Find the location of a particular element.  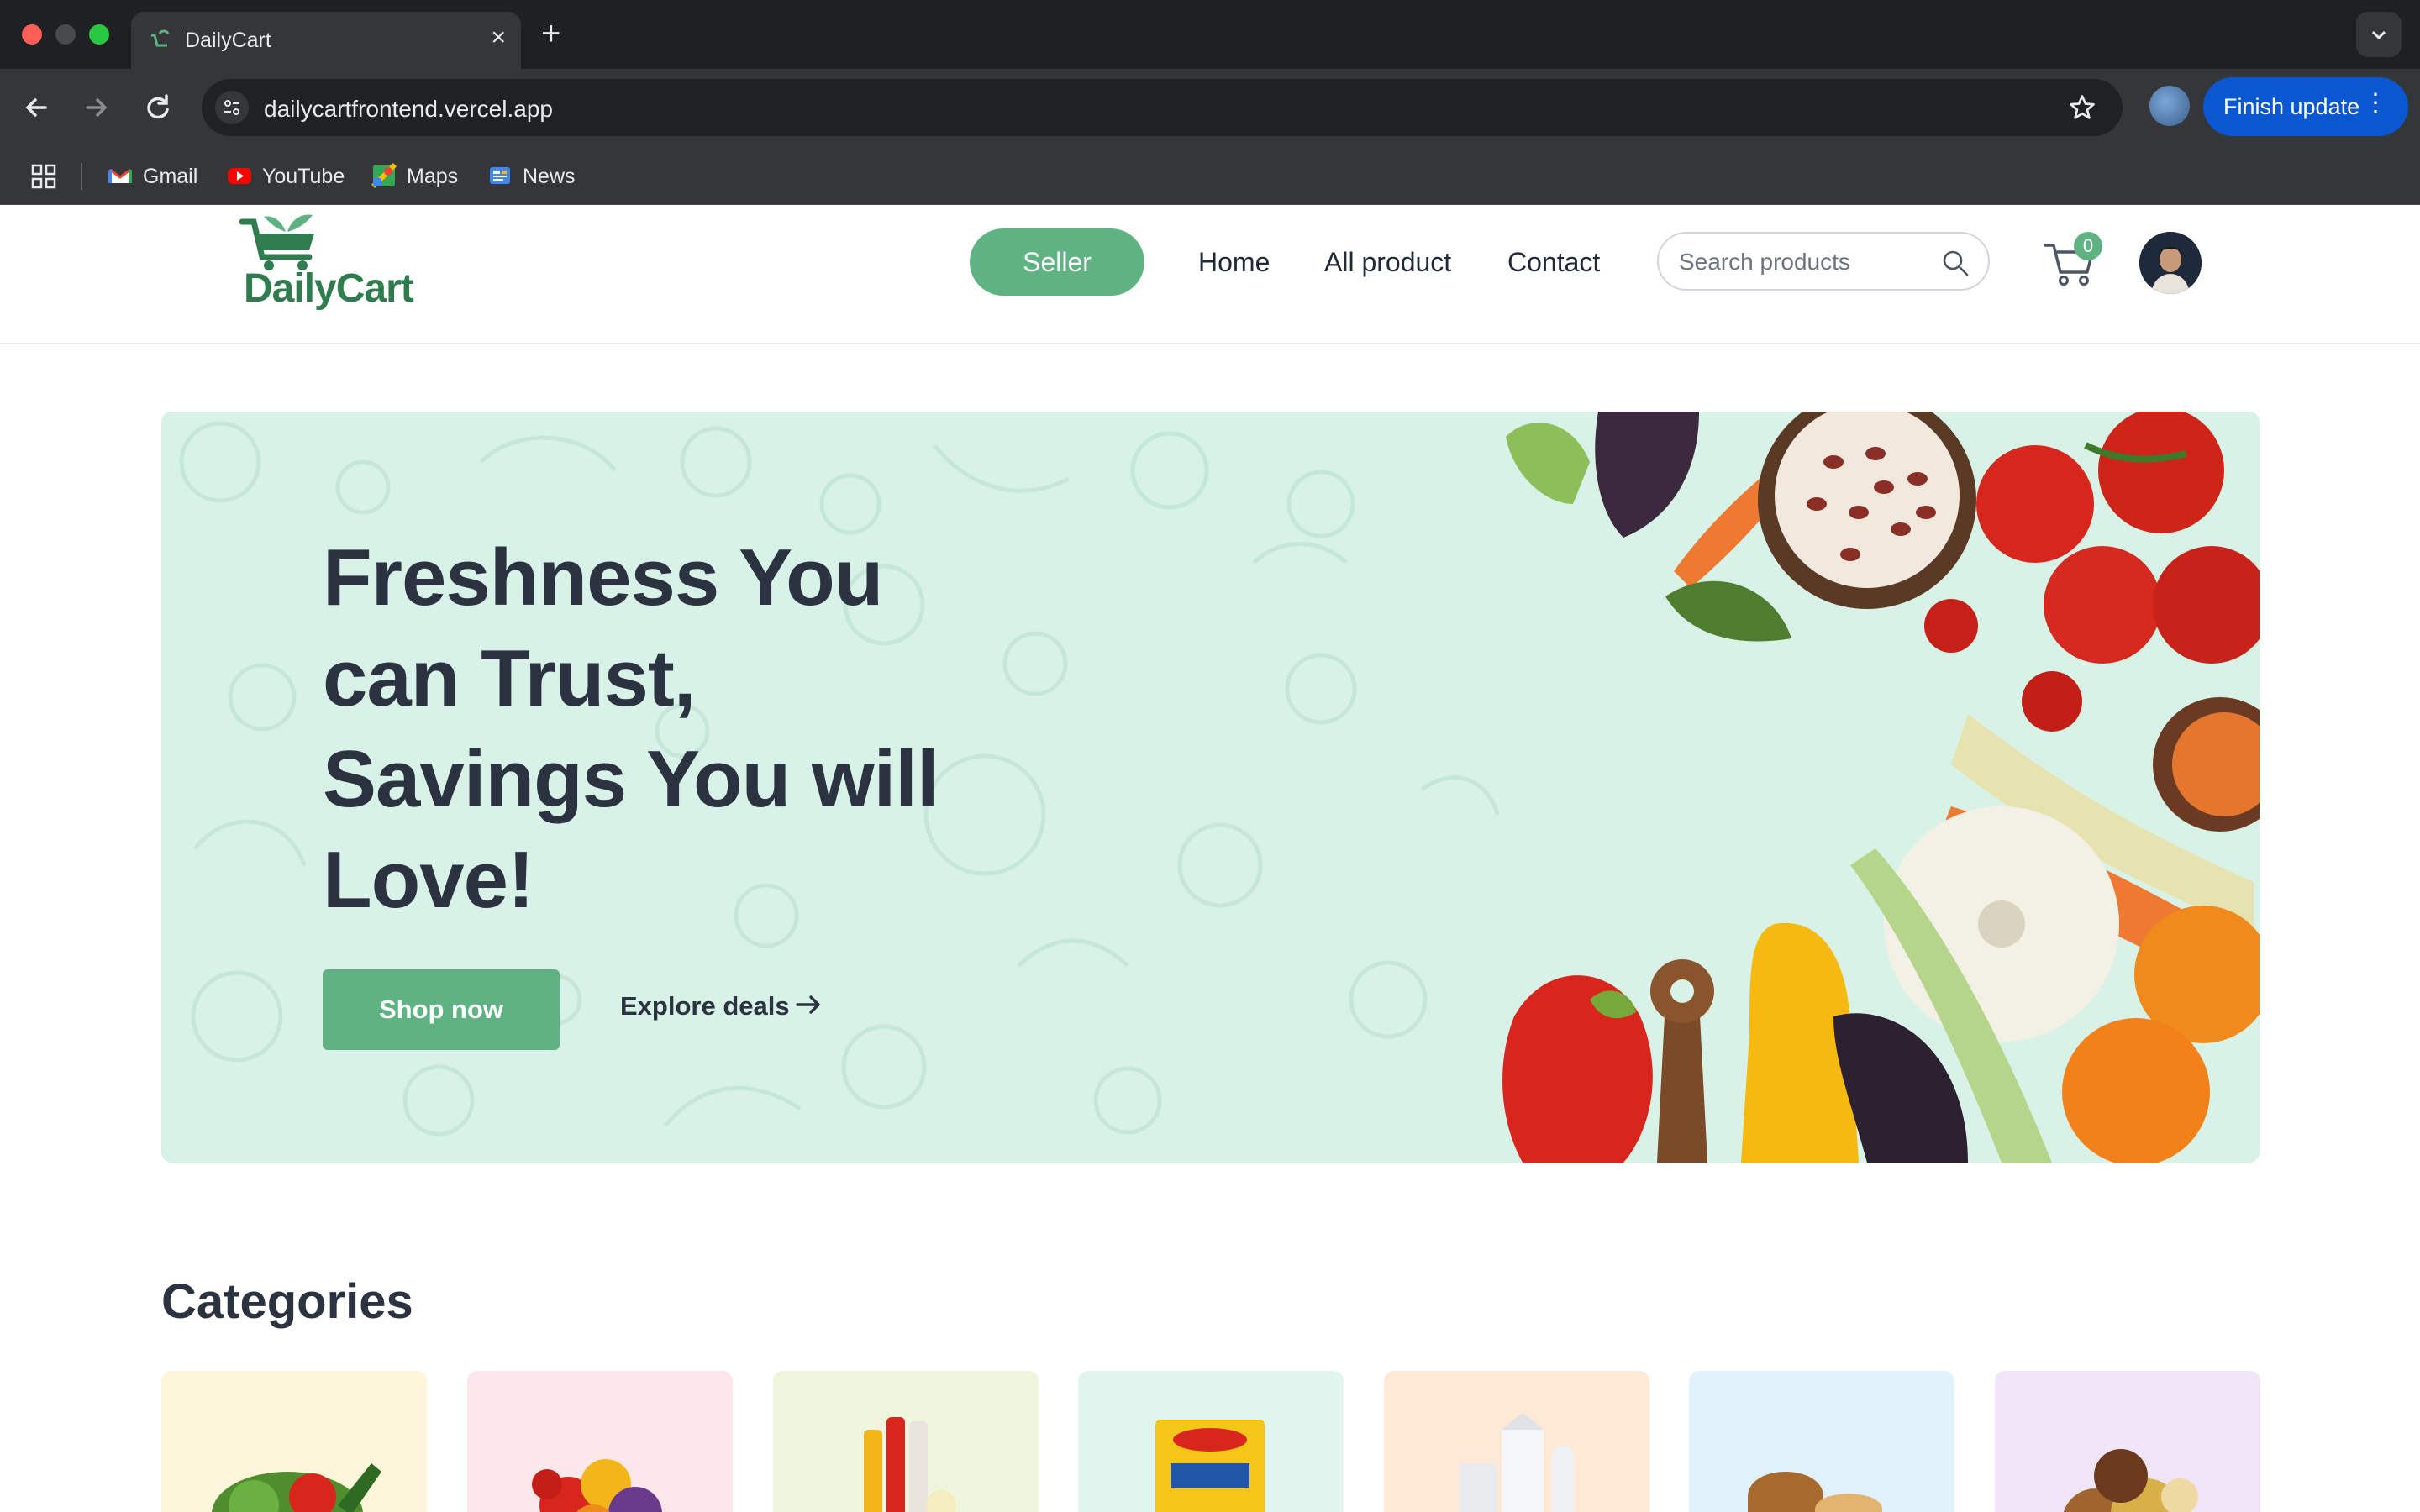

grains-category-icon is located at coordinates (2130, 1480).